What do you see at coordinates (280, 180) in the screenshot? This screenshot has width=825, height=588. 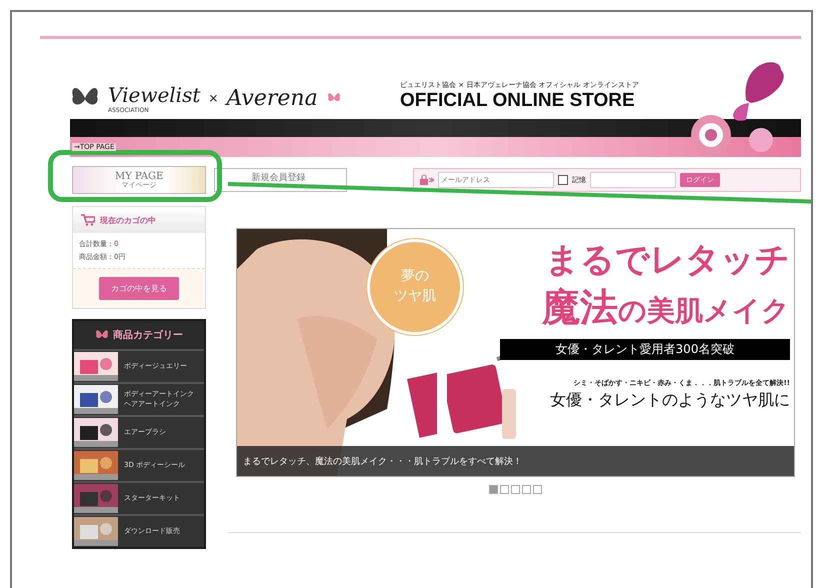 I see `register-button: 新規会員登録` at bounding box center [280, 180].